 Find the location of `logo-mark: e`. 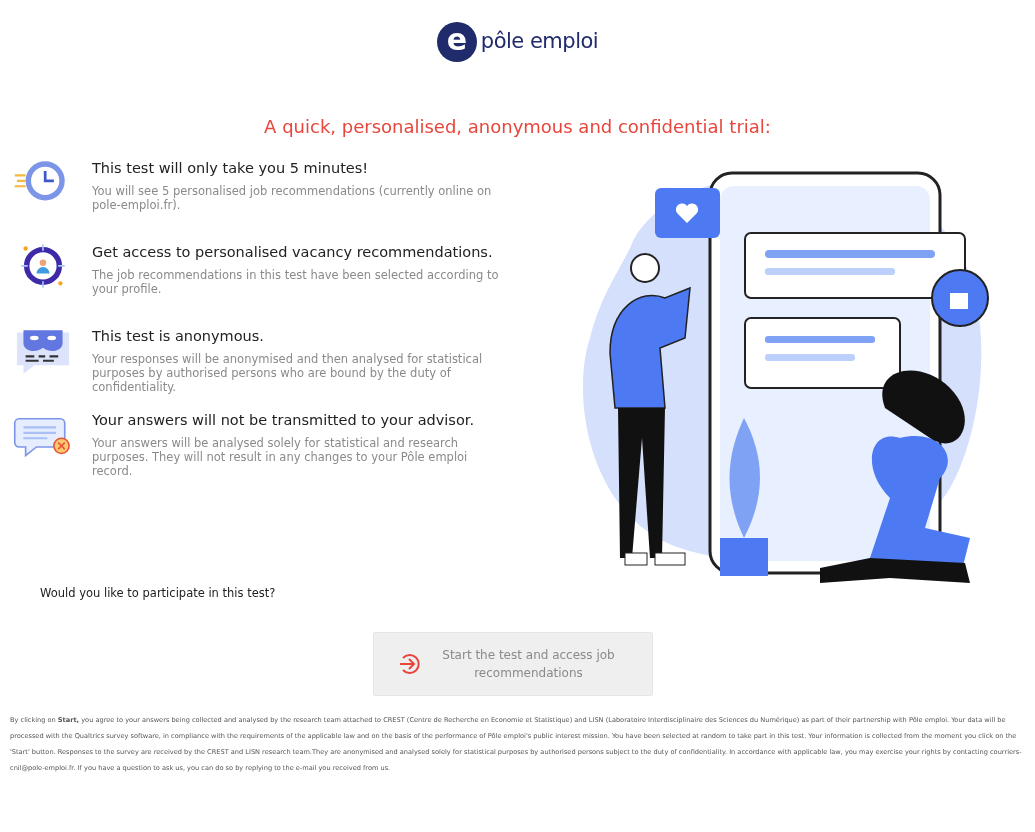

logo-mark: e is located at coordinates (456, 42).